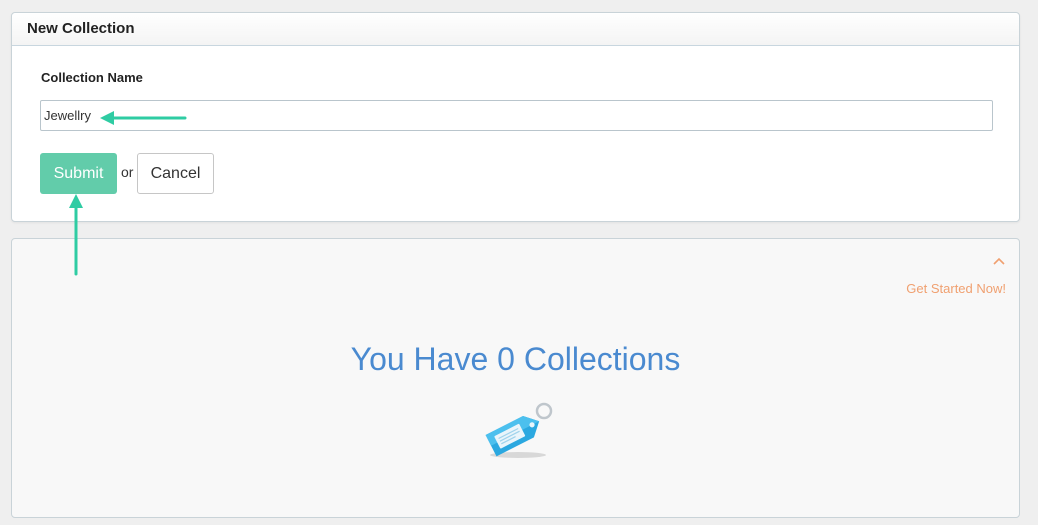  What do you see at coordinates (515, 29) in the screenshot?
I see `panel-title: New Collection` at bounding box center [515, 29].